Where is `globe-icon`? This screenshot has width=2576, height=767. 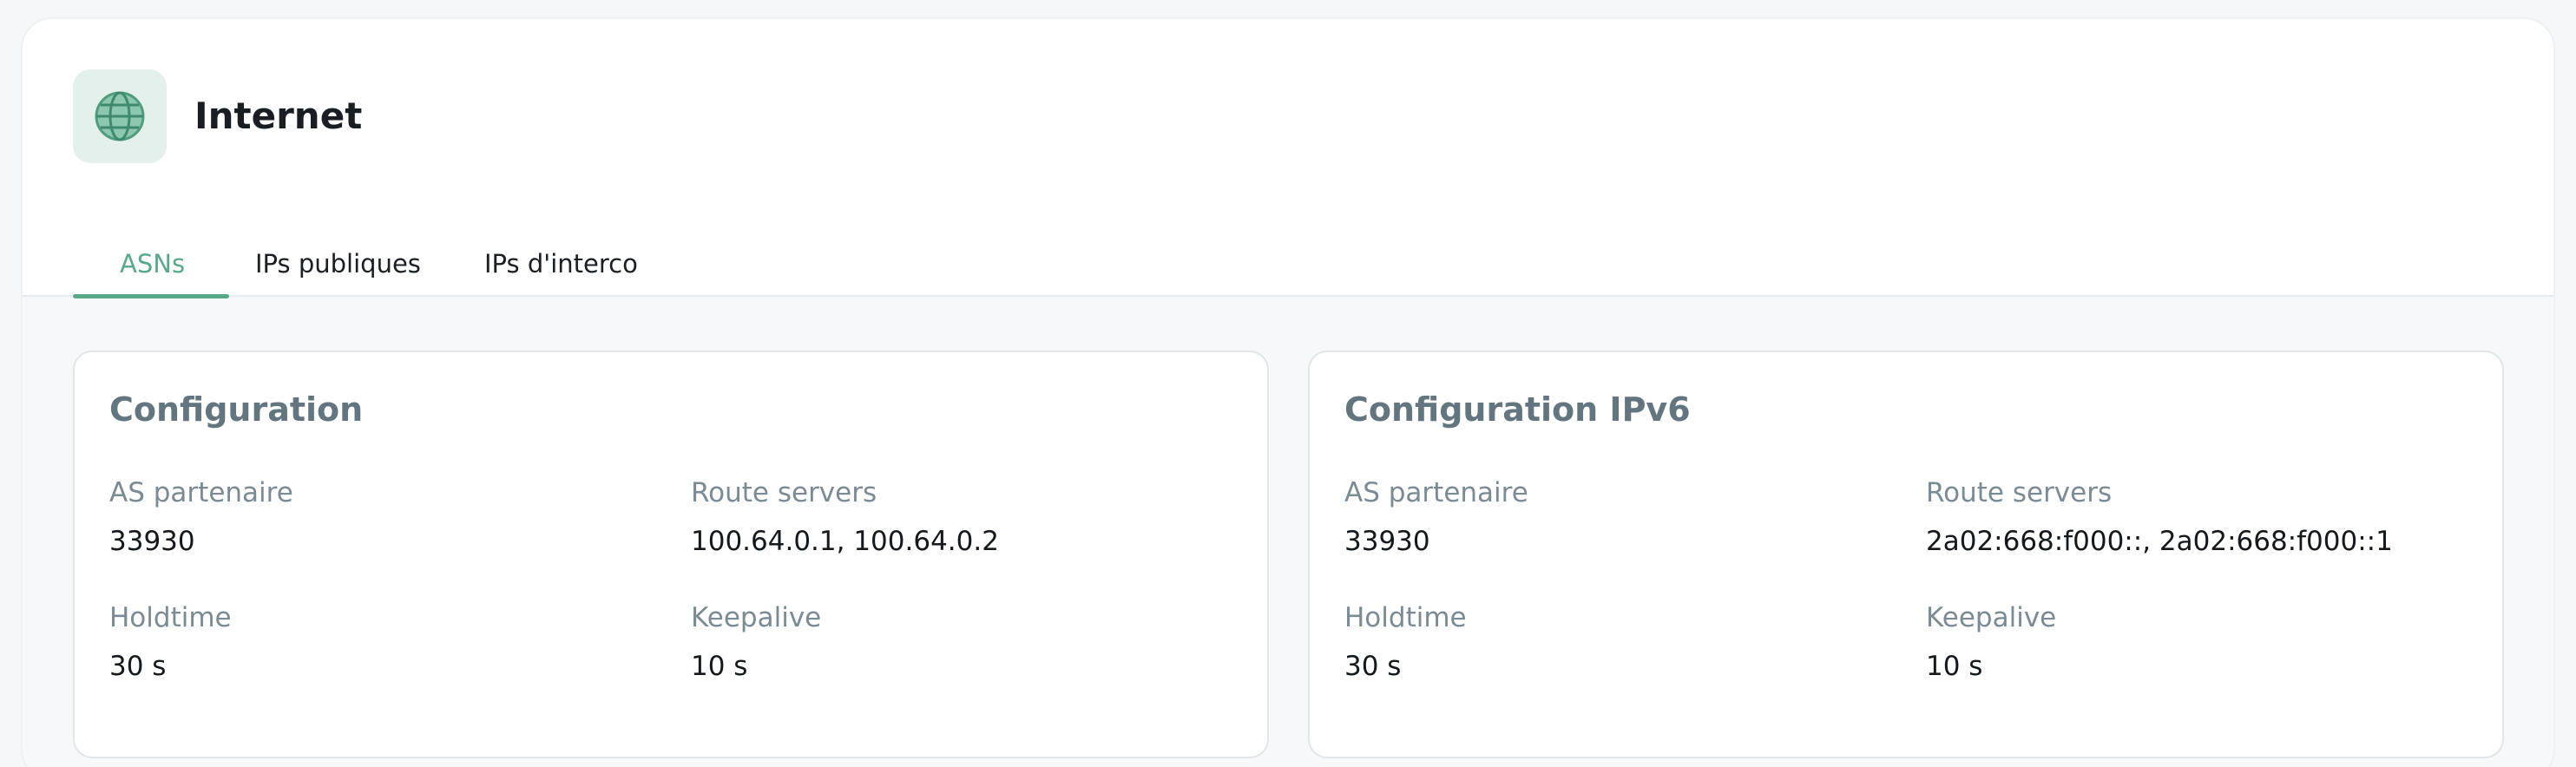 globe-icon is located at coordinates (120, 116).